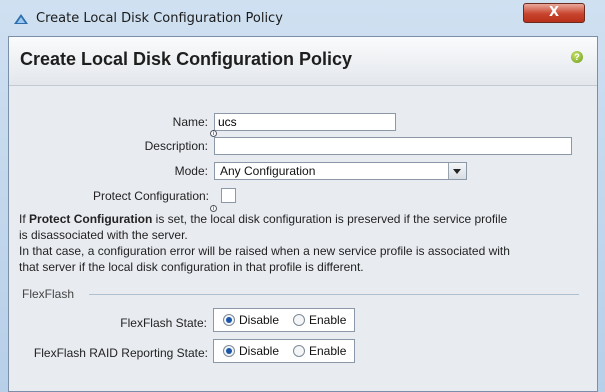 The width and height of the screenshot is (605, 392). I want to click on flexflash-raid-reporting-radio-group: Disable Enable, so click(284, 351).